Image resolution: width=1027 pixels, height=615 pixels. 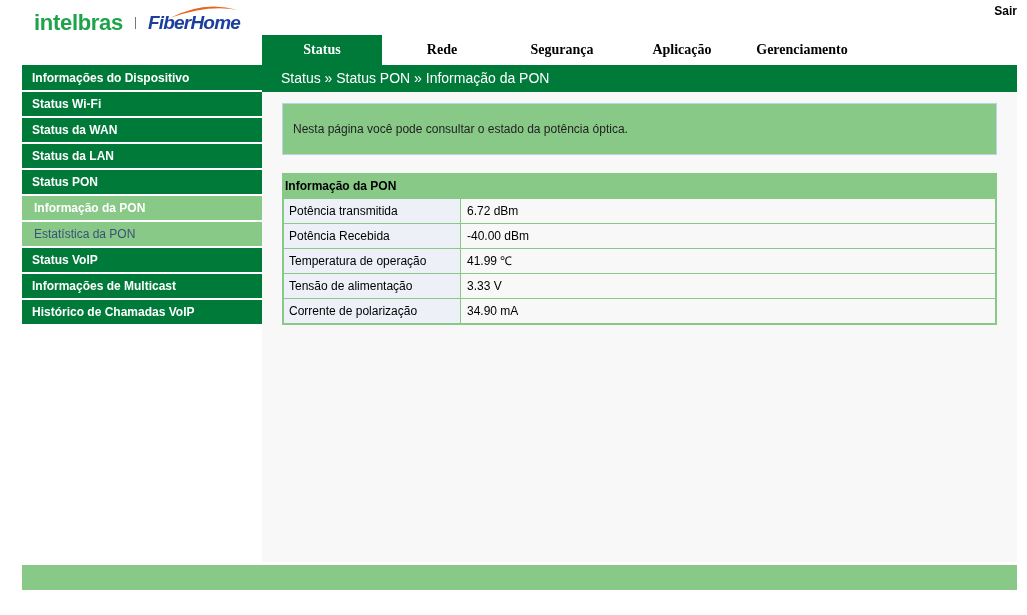 I want to click on nav-tab: Segurança, so click(x=562, y=50).